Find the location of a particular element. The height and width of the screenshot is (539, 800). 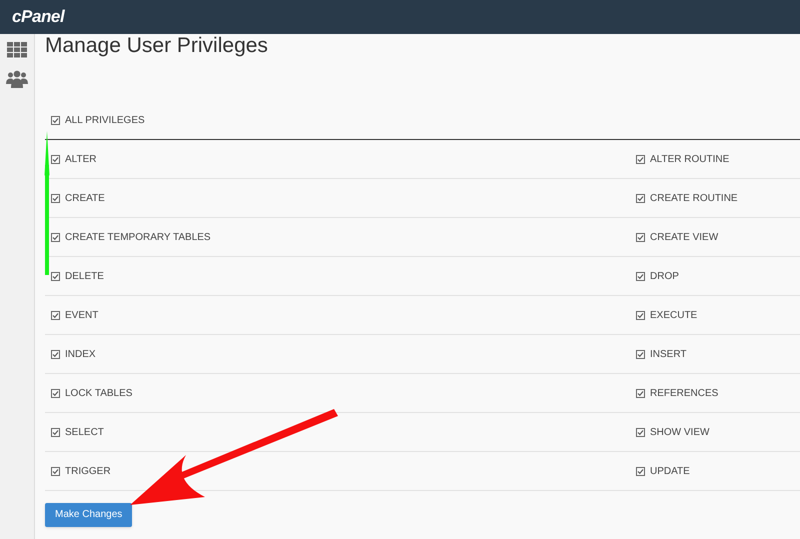

privilege-label: CREATE TEMPORARY TABLES is located at coordinates (138, 237).